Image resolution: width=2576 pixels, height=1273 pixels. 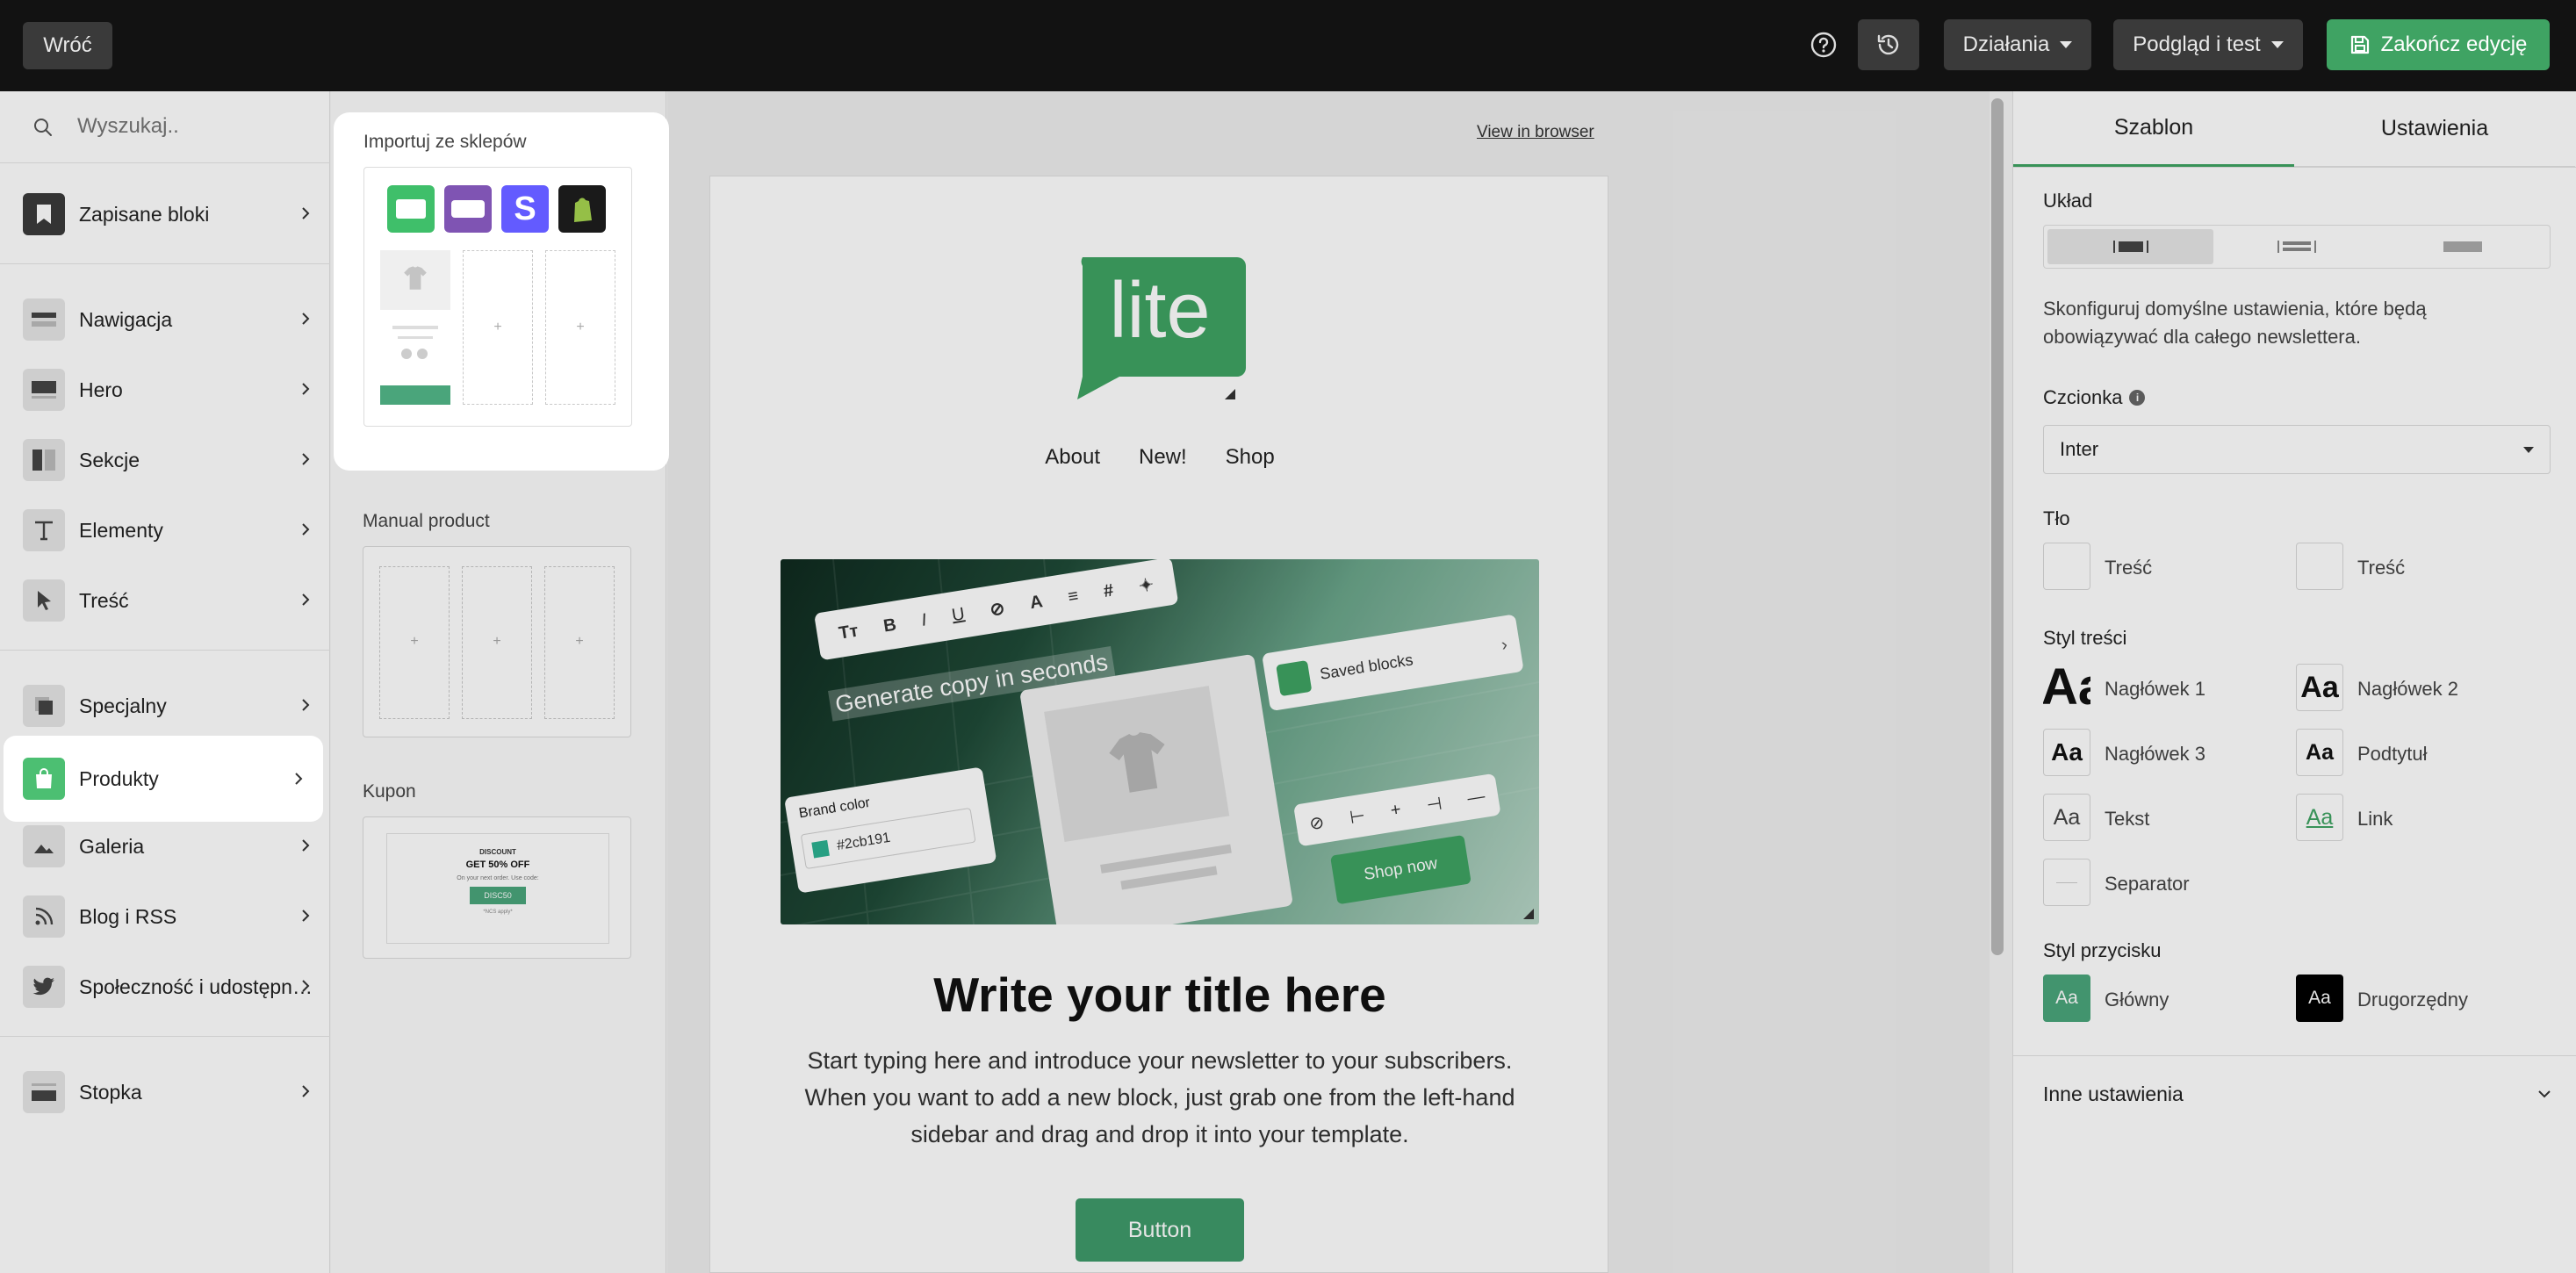 What do you see at coordinates (2066, 818) in the screenshot?
I see `style-text-swatch: Aa` at bounding box center [2066, 818].